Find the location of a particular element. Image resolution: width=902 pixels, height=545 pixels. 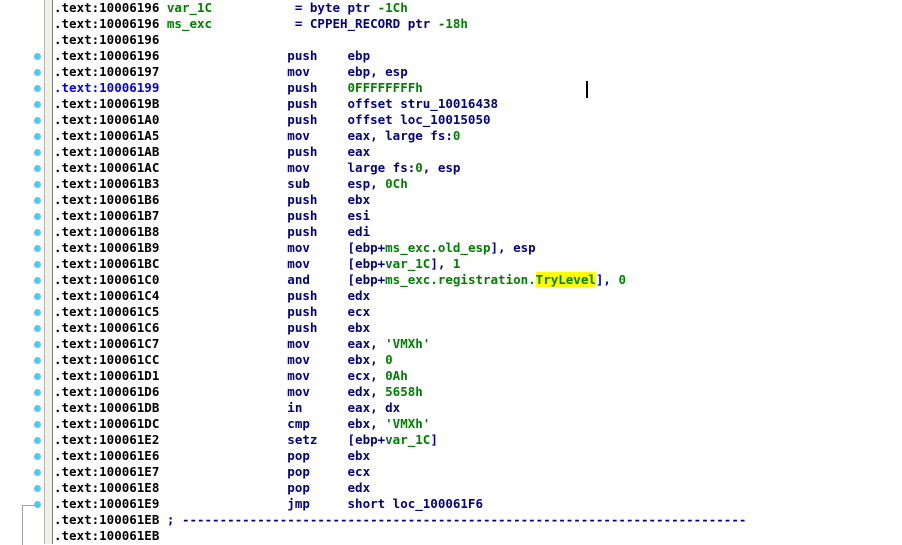

disassembly-line: .text:100061EB is located at coordinates (478, 536).